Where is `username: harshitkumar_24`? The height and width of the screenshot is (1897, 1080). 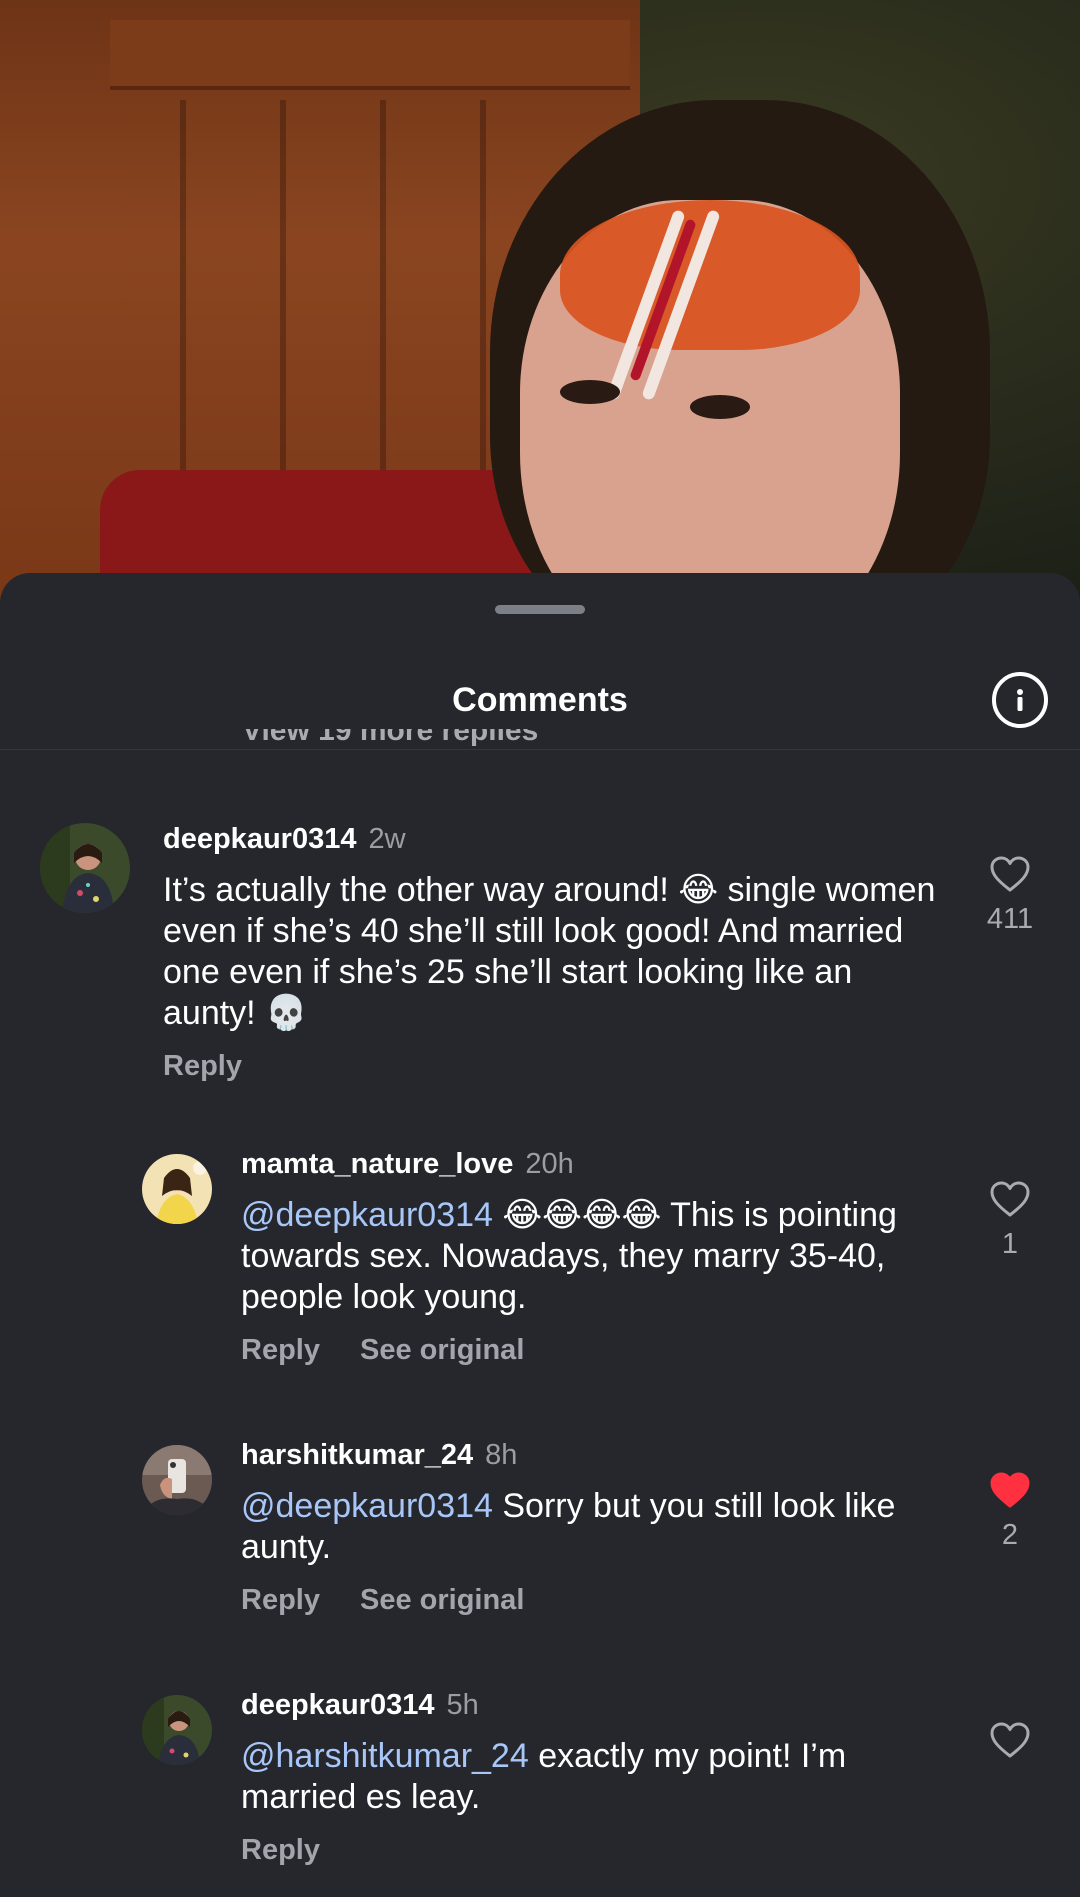
username: harshitkumar_24 is located at coordinates (357, 1455).